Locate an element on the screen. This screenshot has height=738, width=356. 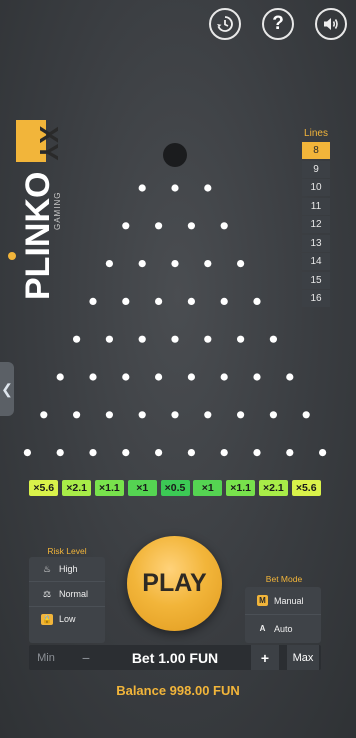
bet-mode-title: Bet Mode is located at coordinates (284, 579).